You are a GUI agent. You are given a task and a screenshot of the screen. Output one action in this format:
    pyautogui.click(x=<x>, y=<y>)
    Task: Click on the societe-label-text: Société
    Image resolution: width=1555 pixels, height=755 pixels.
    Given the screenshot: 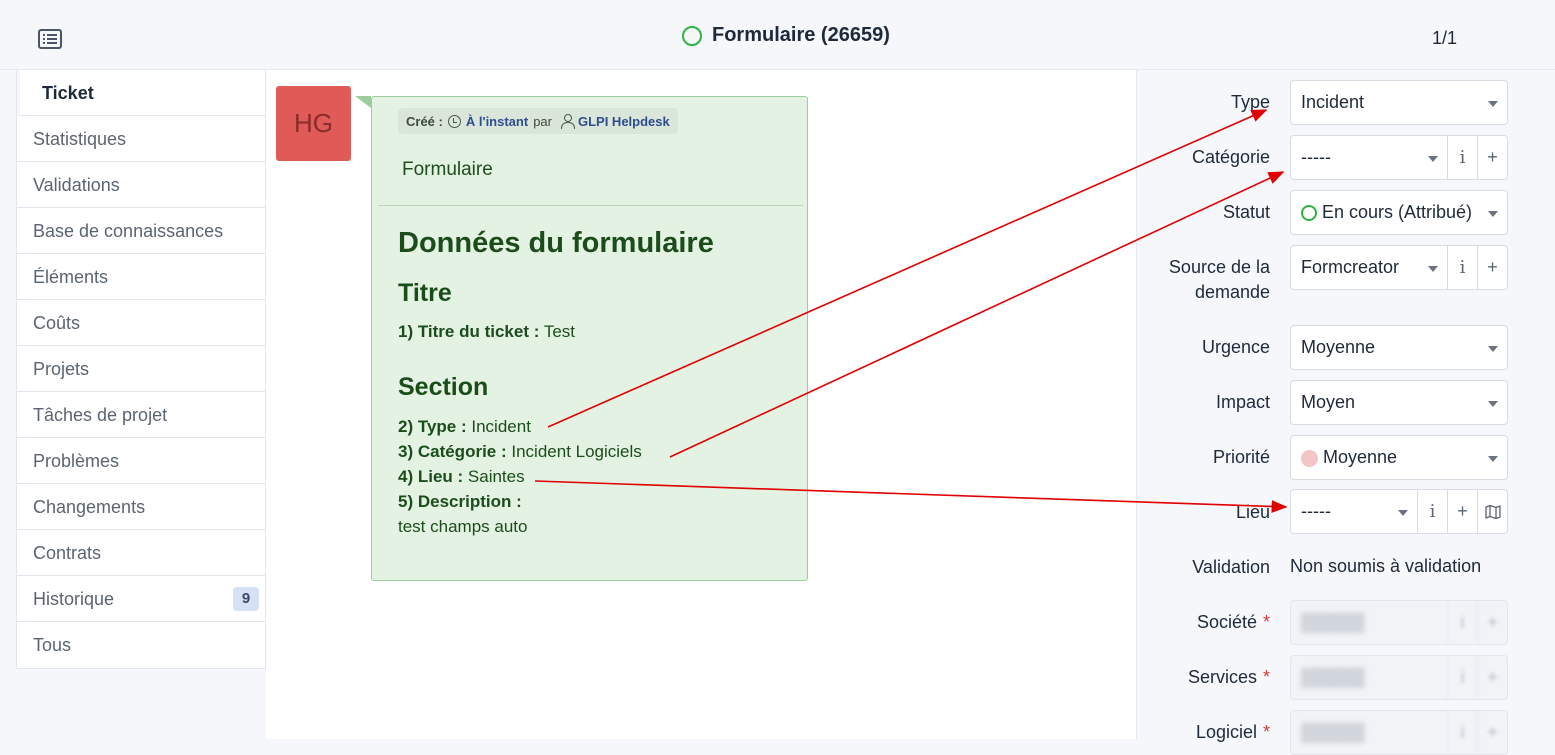 What is the action you would take?
    pyautogui.click(x=1226, y=622)
    